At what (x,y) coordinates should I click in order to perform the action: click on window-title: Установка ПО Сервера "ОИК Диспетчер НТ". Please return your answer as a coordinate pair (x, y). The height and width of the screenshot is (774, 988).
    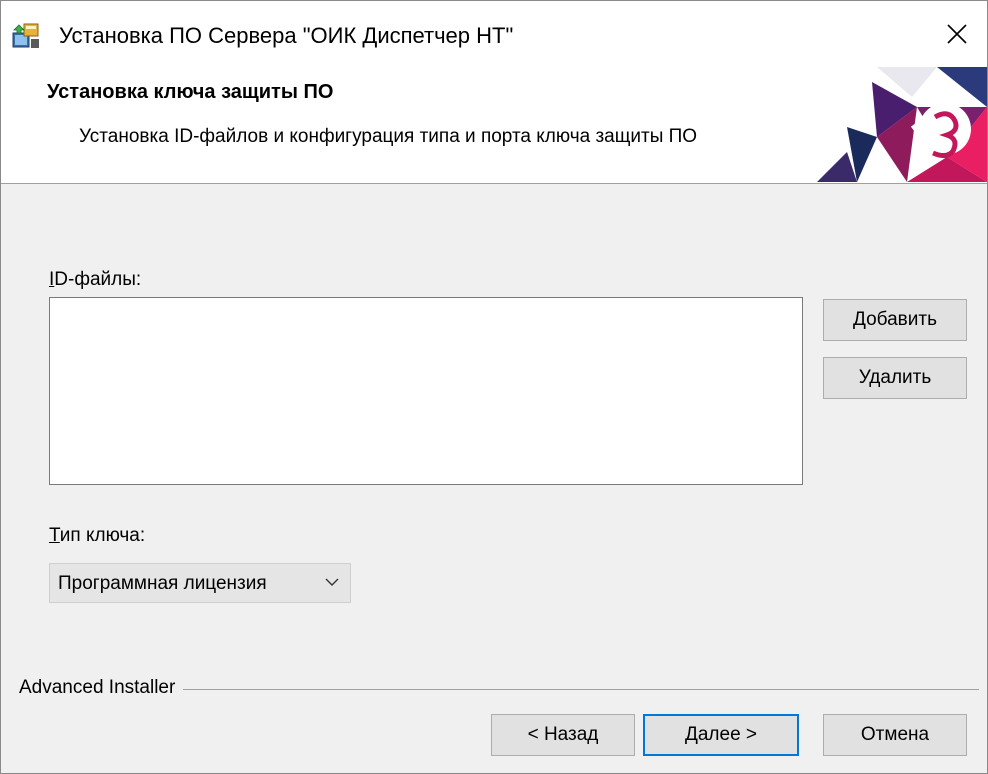
    Looking at the image, I should click on (286, 35).